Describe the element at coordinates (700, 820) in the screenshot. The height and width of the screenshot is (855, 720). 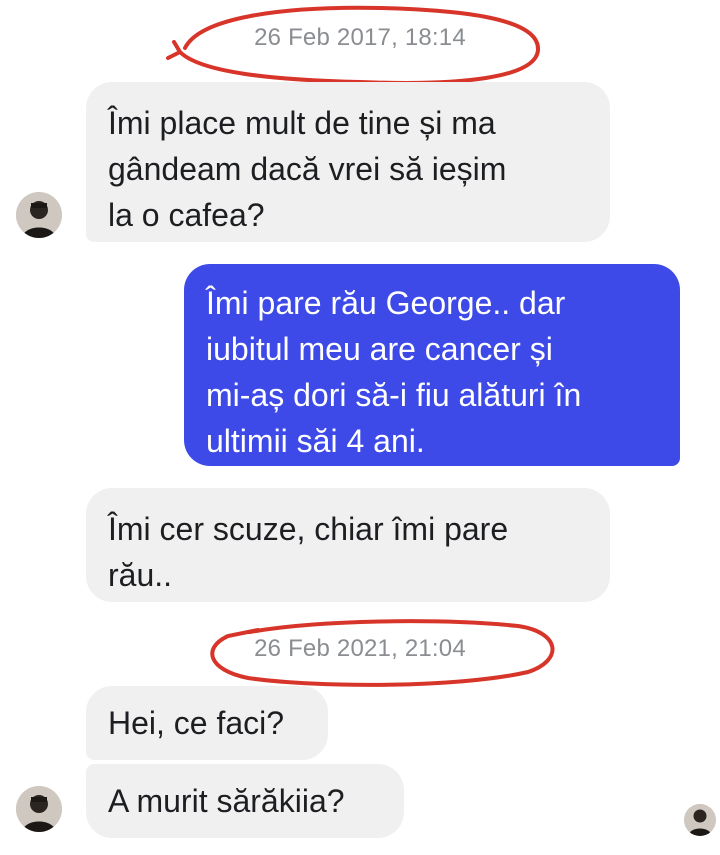
I see `seen-avatar-icon` at that location.